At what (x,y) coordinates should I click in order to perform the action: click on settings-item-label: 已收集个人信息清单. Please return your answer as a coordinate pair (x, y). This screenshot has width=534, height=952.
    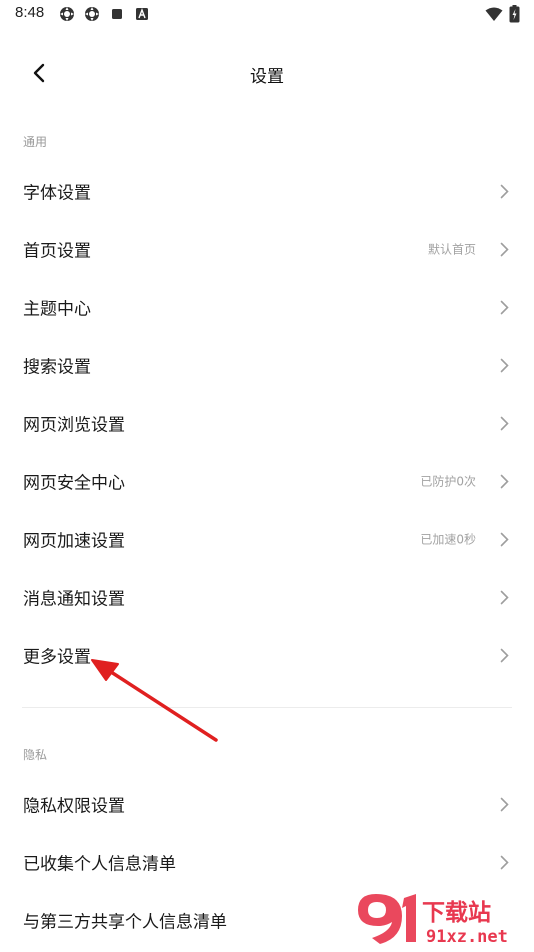
    Looking at the image, I should click on (99, 864).